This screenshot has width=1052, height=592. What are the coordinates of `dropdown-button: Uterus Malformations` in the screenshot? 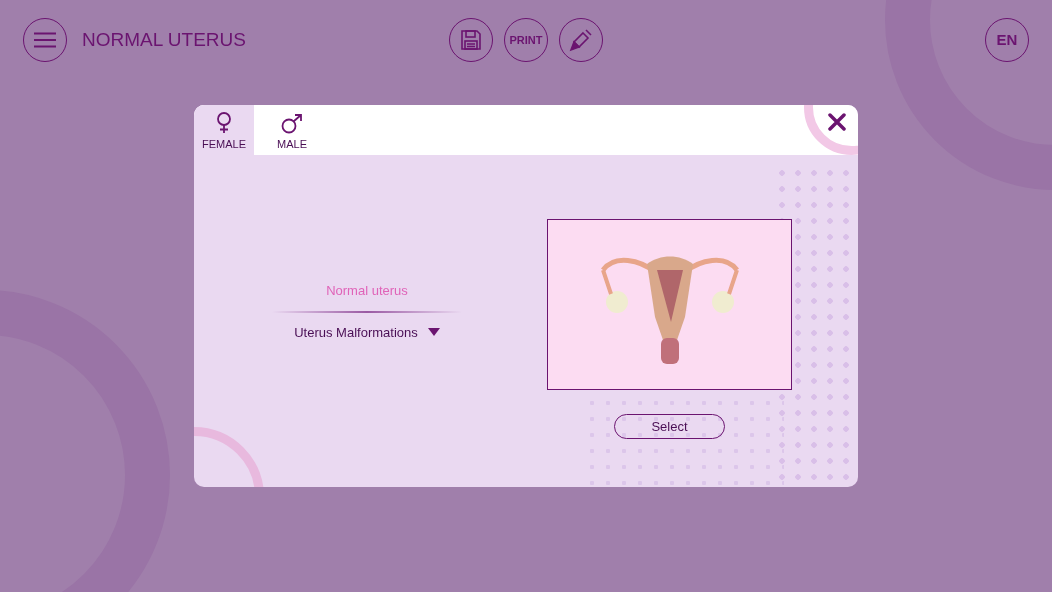 It's located at (367, 332).